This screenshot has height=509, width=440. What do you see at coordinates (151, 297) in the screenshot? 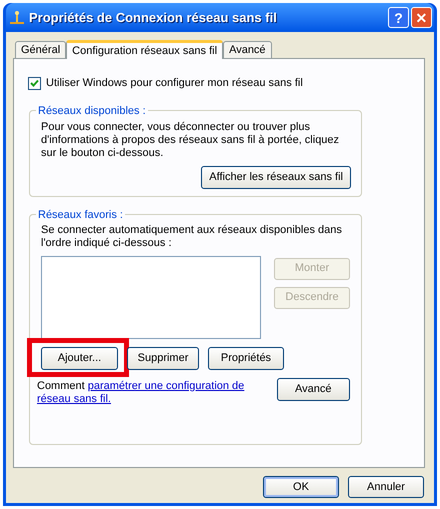
I see `network-list` at bounding box center [151, 297].